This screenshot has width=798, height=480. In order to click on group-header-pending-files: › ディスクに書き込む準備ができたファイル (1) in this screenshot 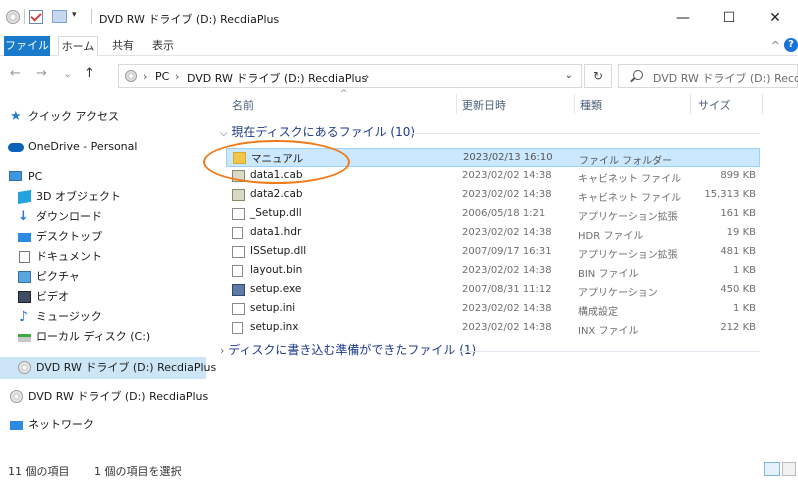, I will do `click(348, 350)`.